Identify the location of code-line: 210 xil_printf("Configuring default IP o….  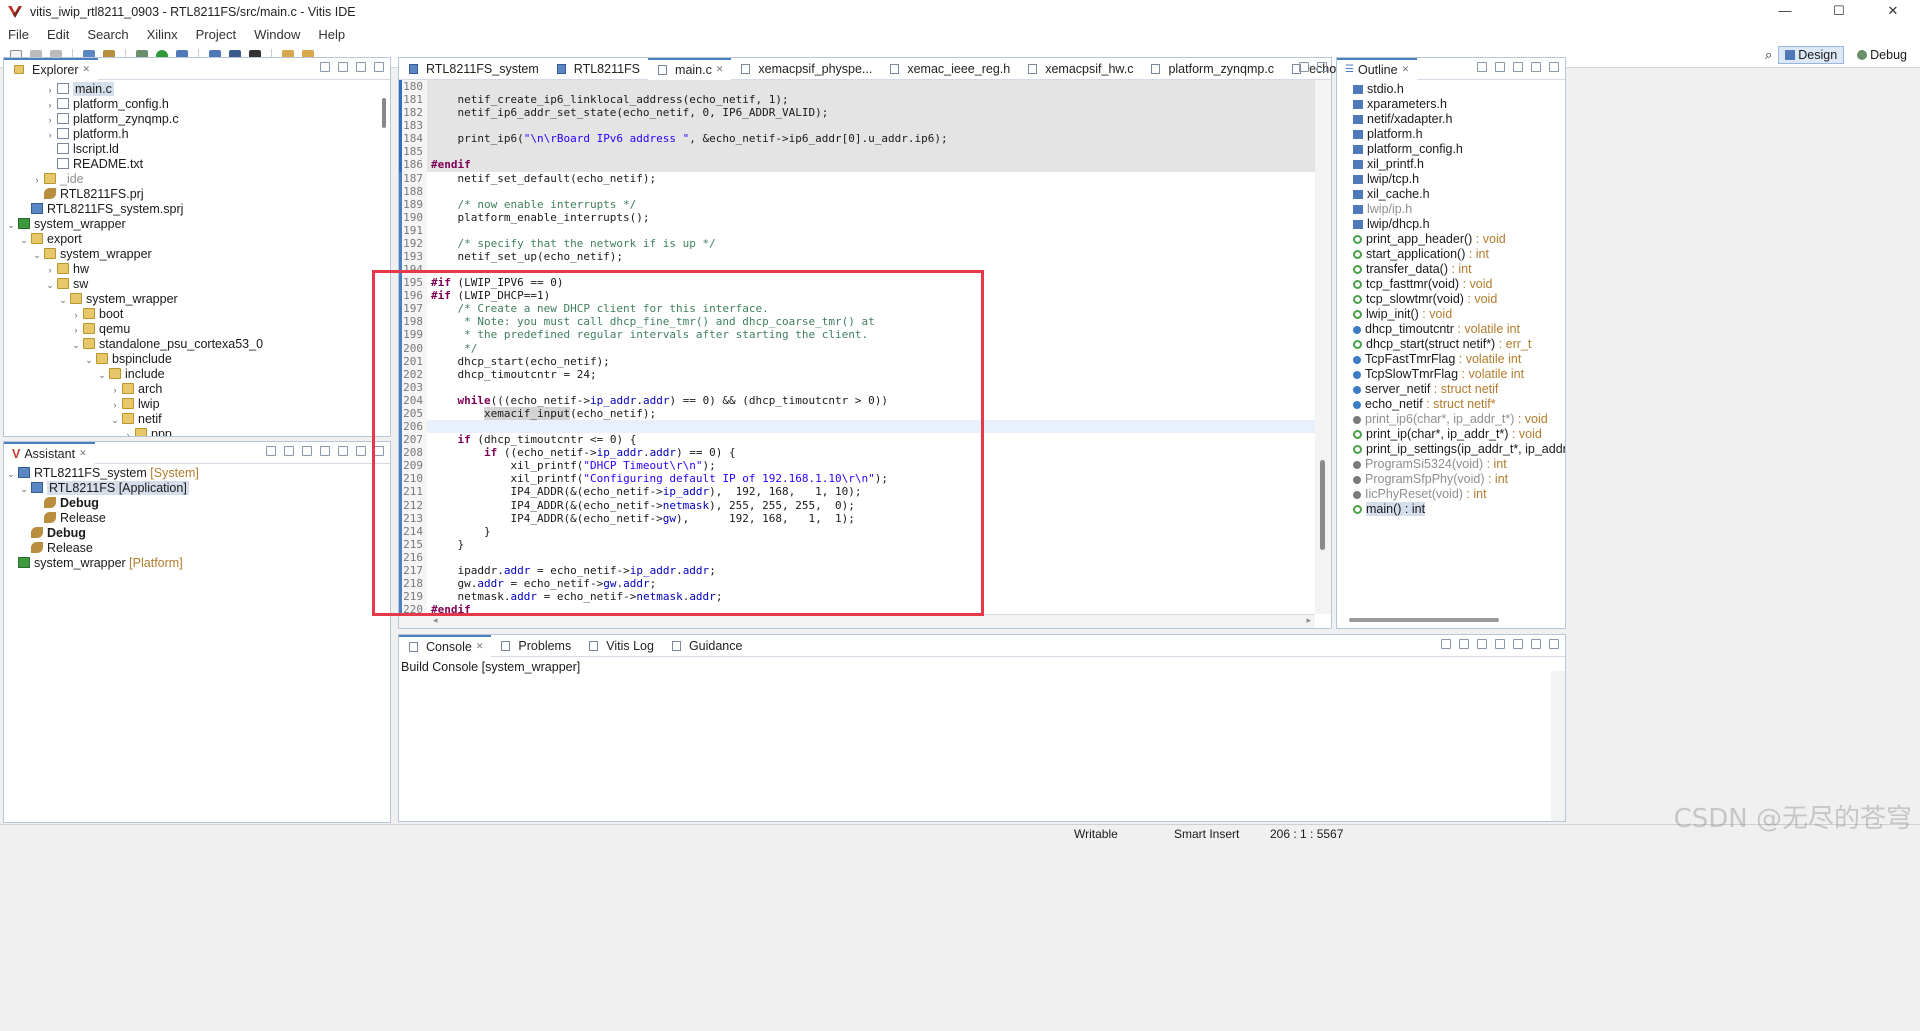
(857, 479).